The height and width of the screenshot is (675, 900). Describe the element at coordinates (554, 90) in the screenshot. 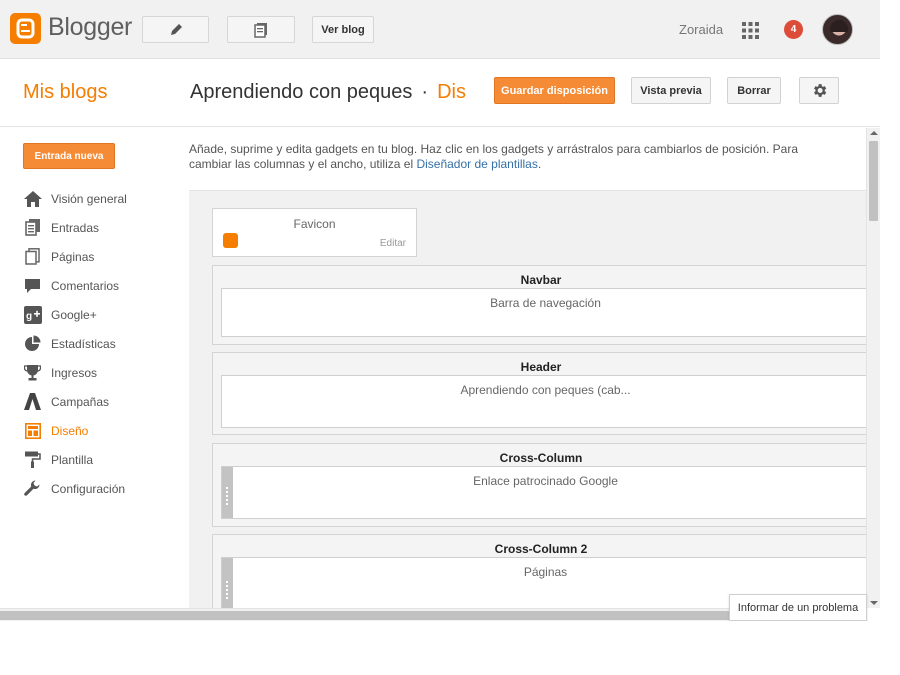

I see `save-layout-button: Guardar disposición` at that location.